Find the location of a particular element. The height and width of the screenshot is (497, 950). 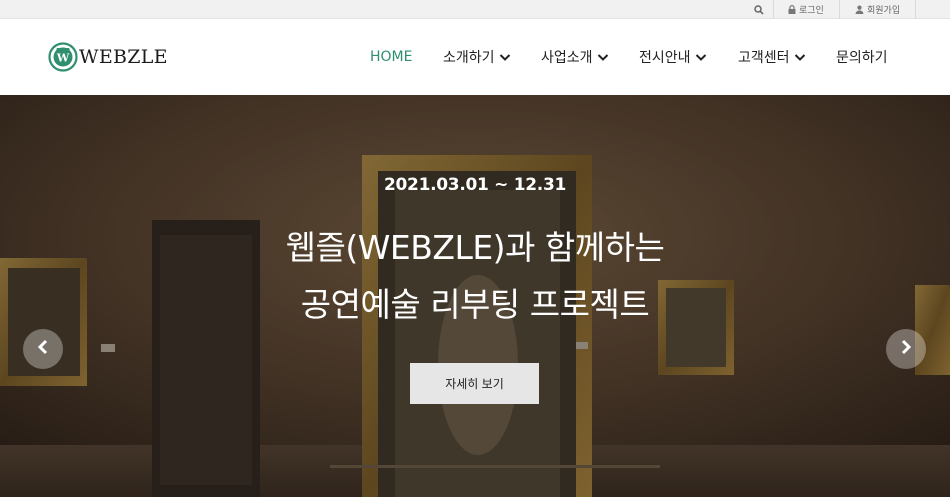

logo: W WEBZLE is located at coordinates (108, 57).